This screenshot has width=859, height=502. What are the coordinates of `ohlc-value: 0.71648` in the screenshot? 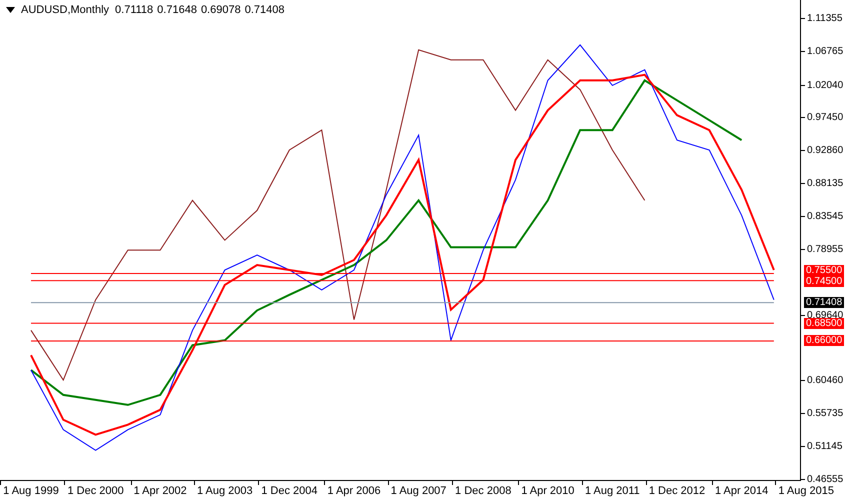 It's located at (177, 10).